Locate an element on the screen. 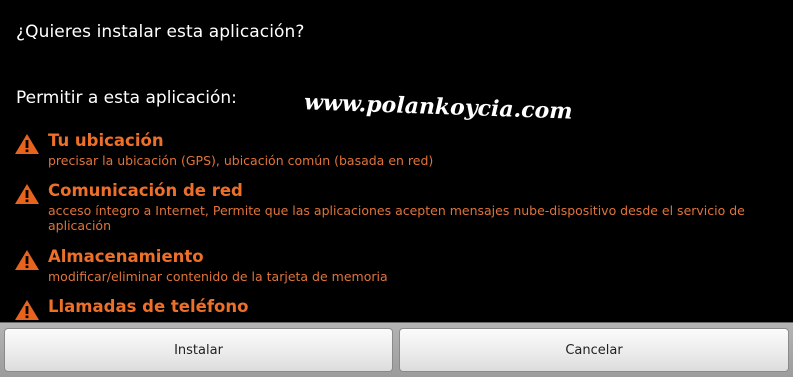  install-button: Instalar is located at coordinates (198, 350).